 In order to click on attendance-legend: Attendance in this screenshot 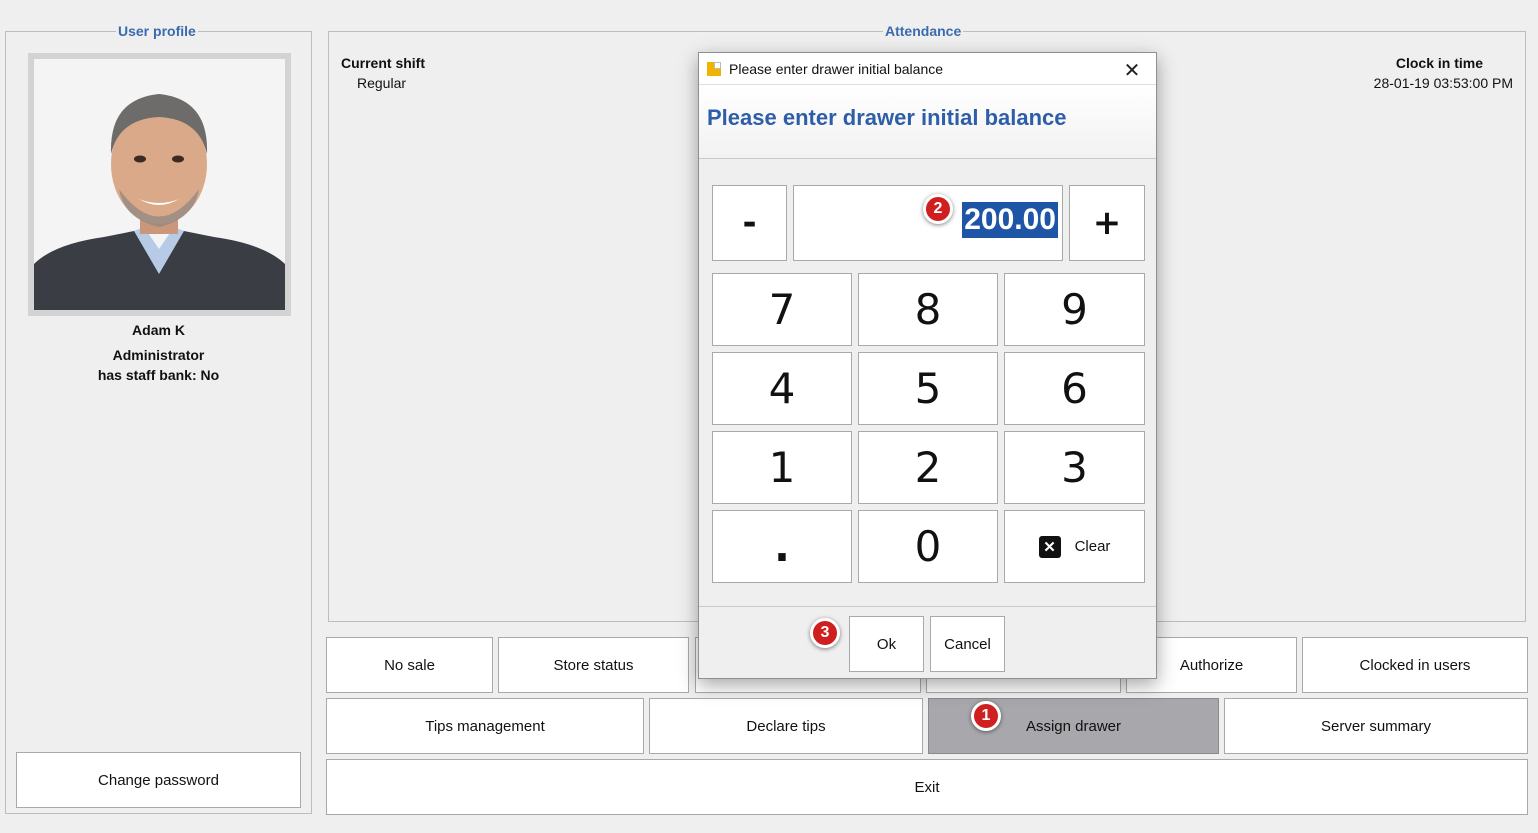, I will do `click(923, 31)`.